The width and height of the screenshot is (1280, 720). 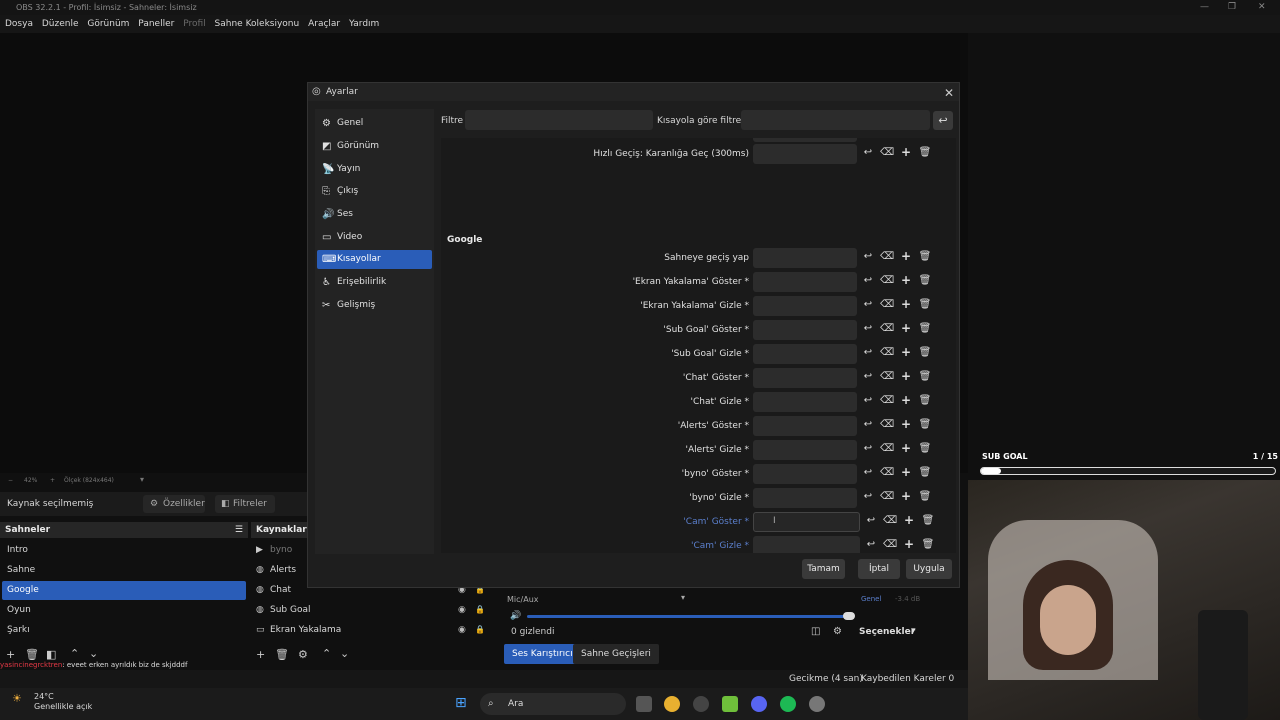 I want to click on menu-file: Dosya, so click(x=19, y=24).